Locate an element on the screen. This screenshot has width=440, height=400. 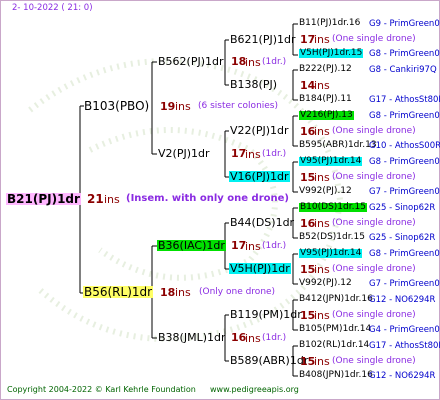
gen5-node: B222(PJ).12 is located at coordinates (325, 69).